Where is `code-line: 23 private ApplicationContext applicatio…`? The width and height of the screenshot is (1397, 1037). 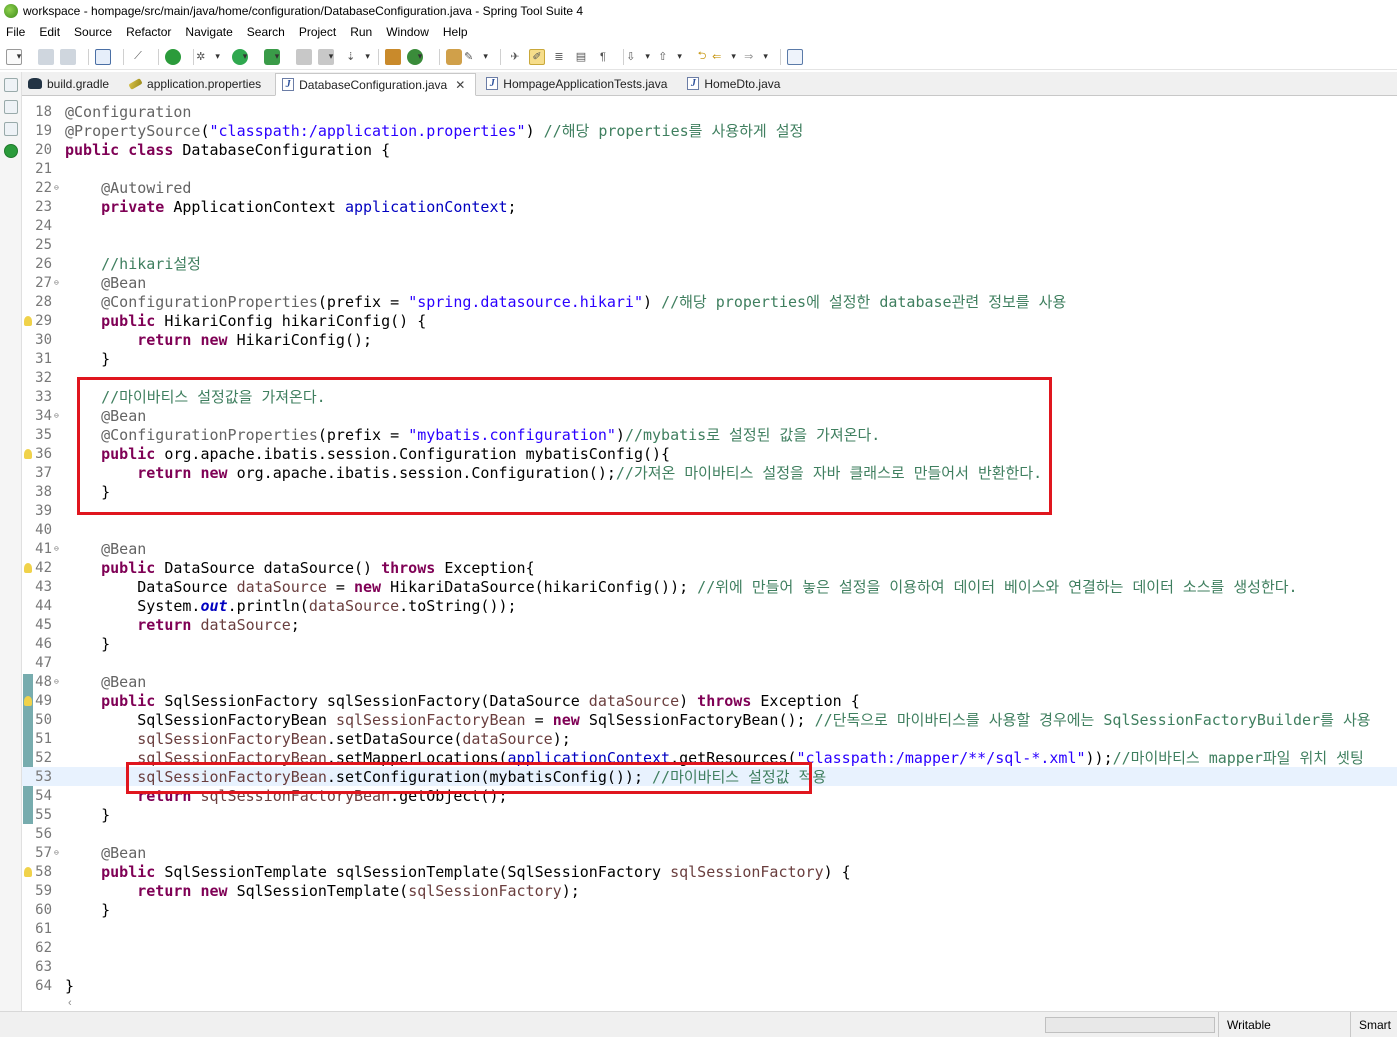
code-line: 23 private ApplicationContext applicatio… is located at coordinates (709, 206).